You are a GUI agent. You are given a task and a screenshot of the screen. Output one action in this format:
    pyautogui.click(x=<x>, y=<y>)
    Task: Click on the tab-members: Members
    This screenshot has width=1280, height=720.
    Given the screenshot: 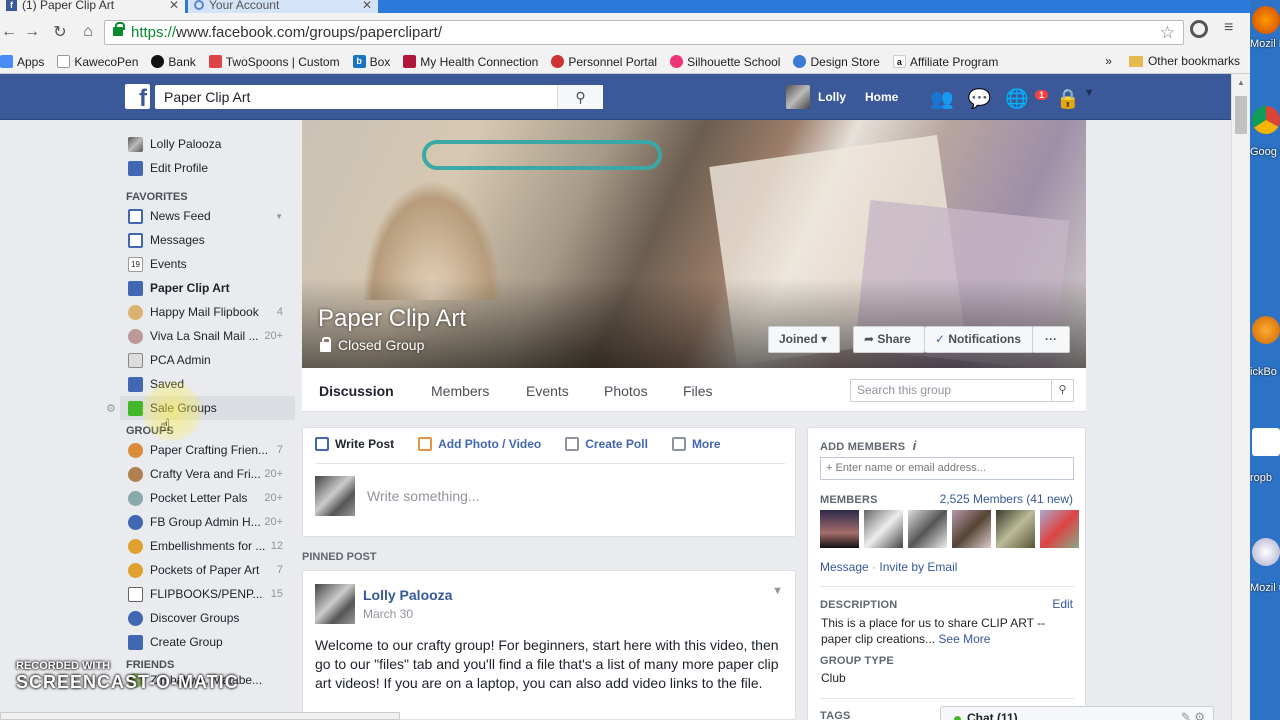 What is the action you would take?
    pyautogui.click(x=460, y=391)
    